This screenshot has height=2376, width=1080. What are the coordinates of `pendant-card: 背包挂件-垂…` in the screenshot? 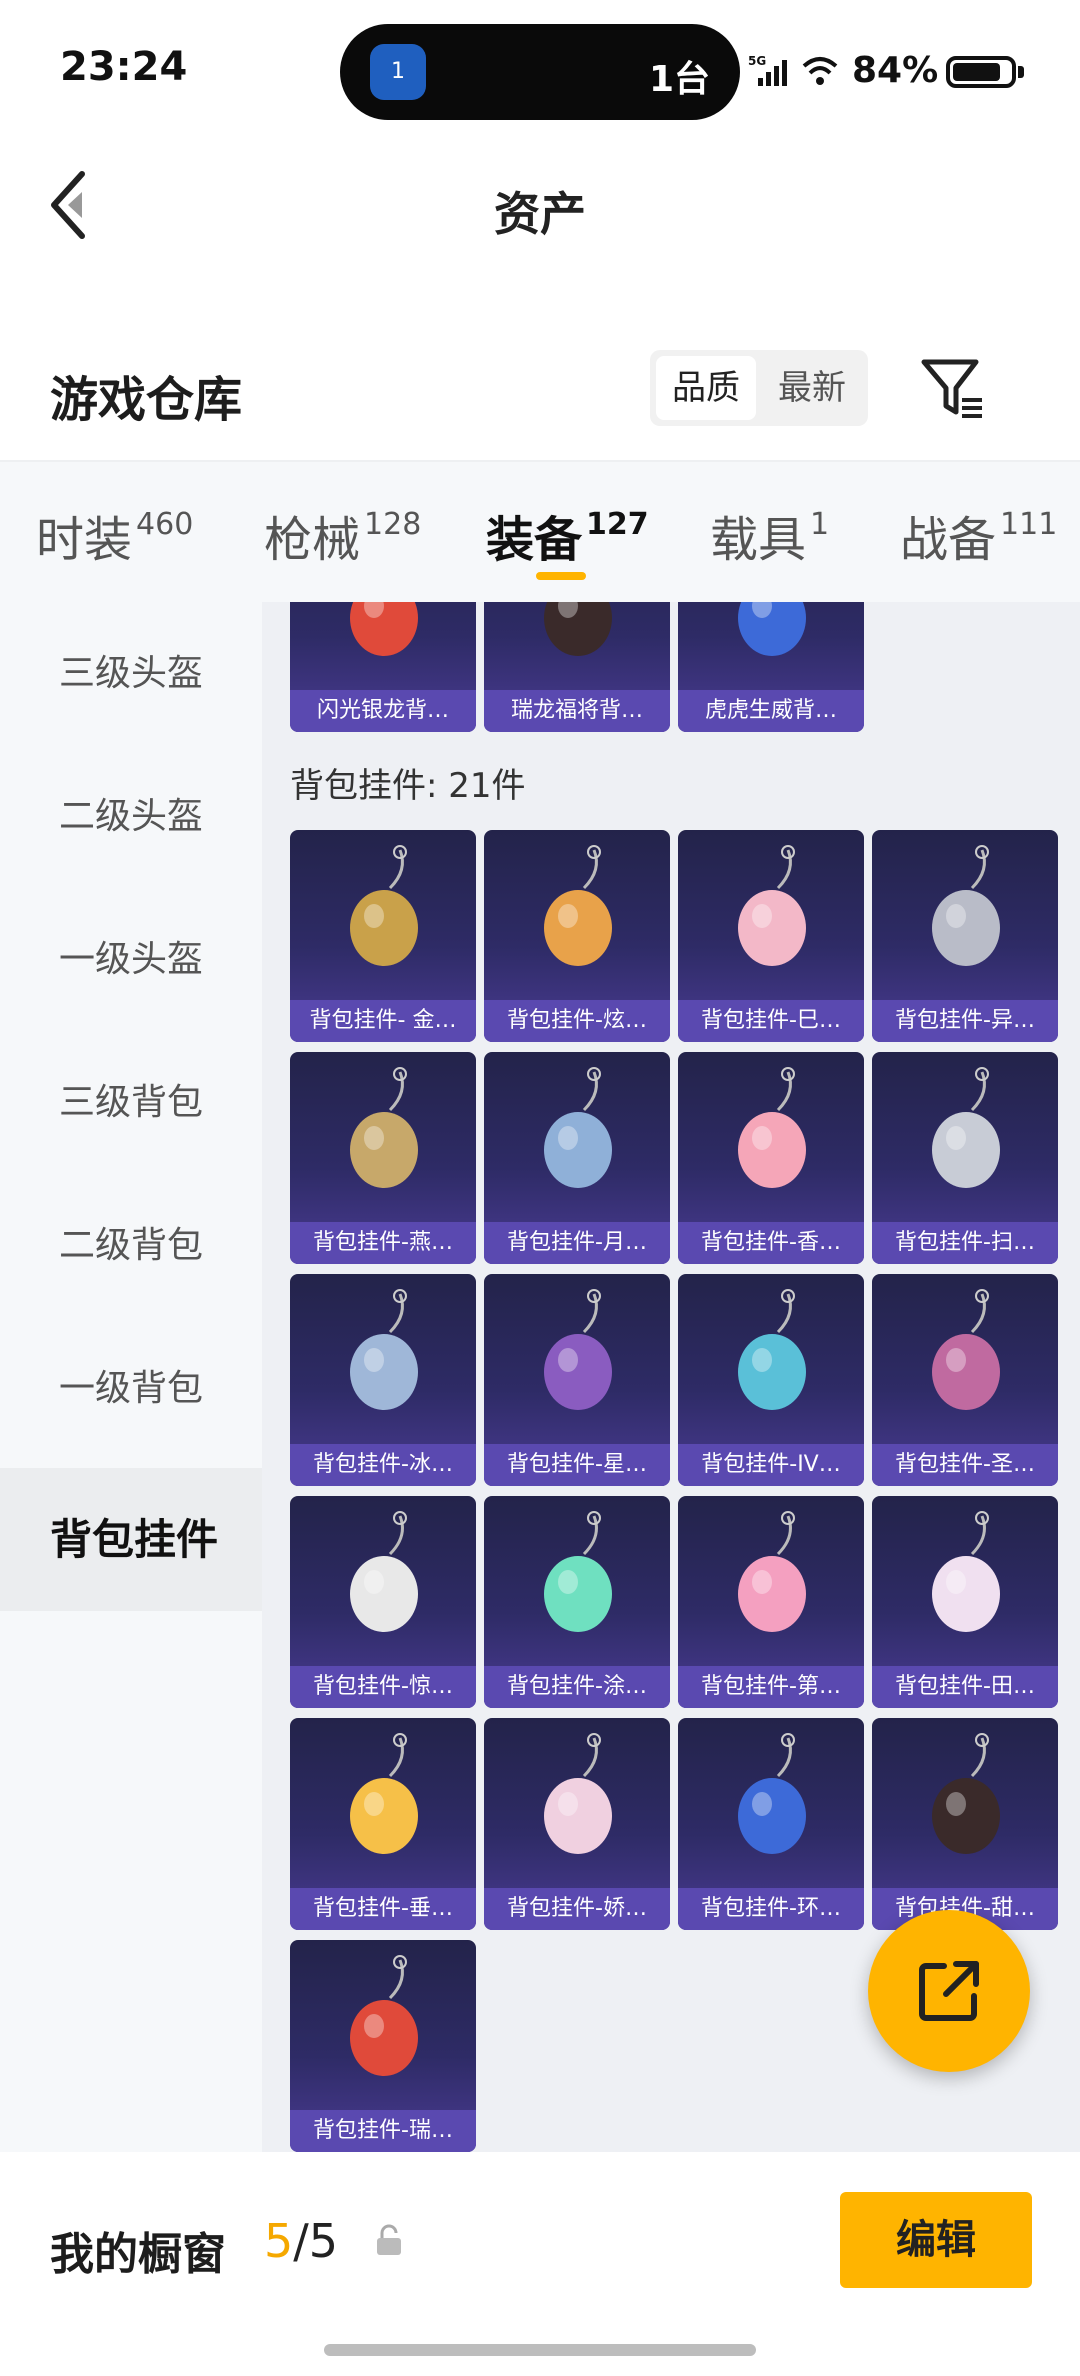 It's located at (383, 1824).